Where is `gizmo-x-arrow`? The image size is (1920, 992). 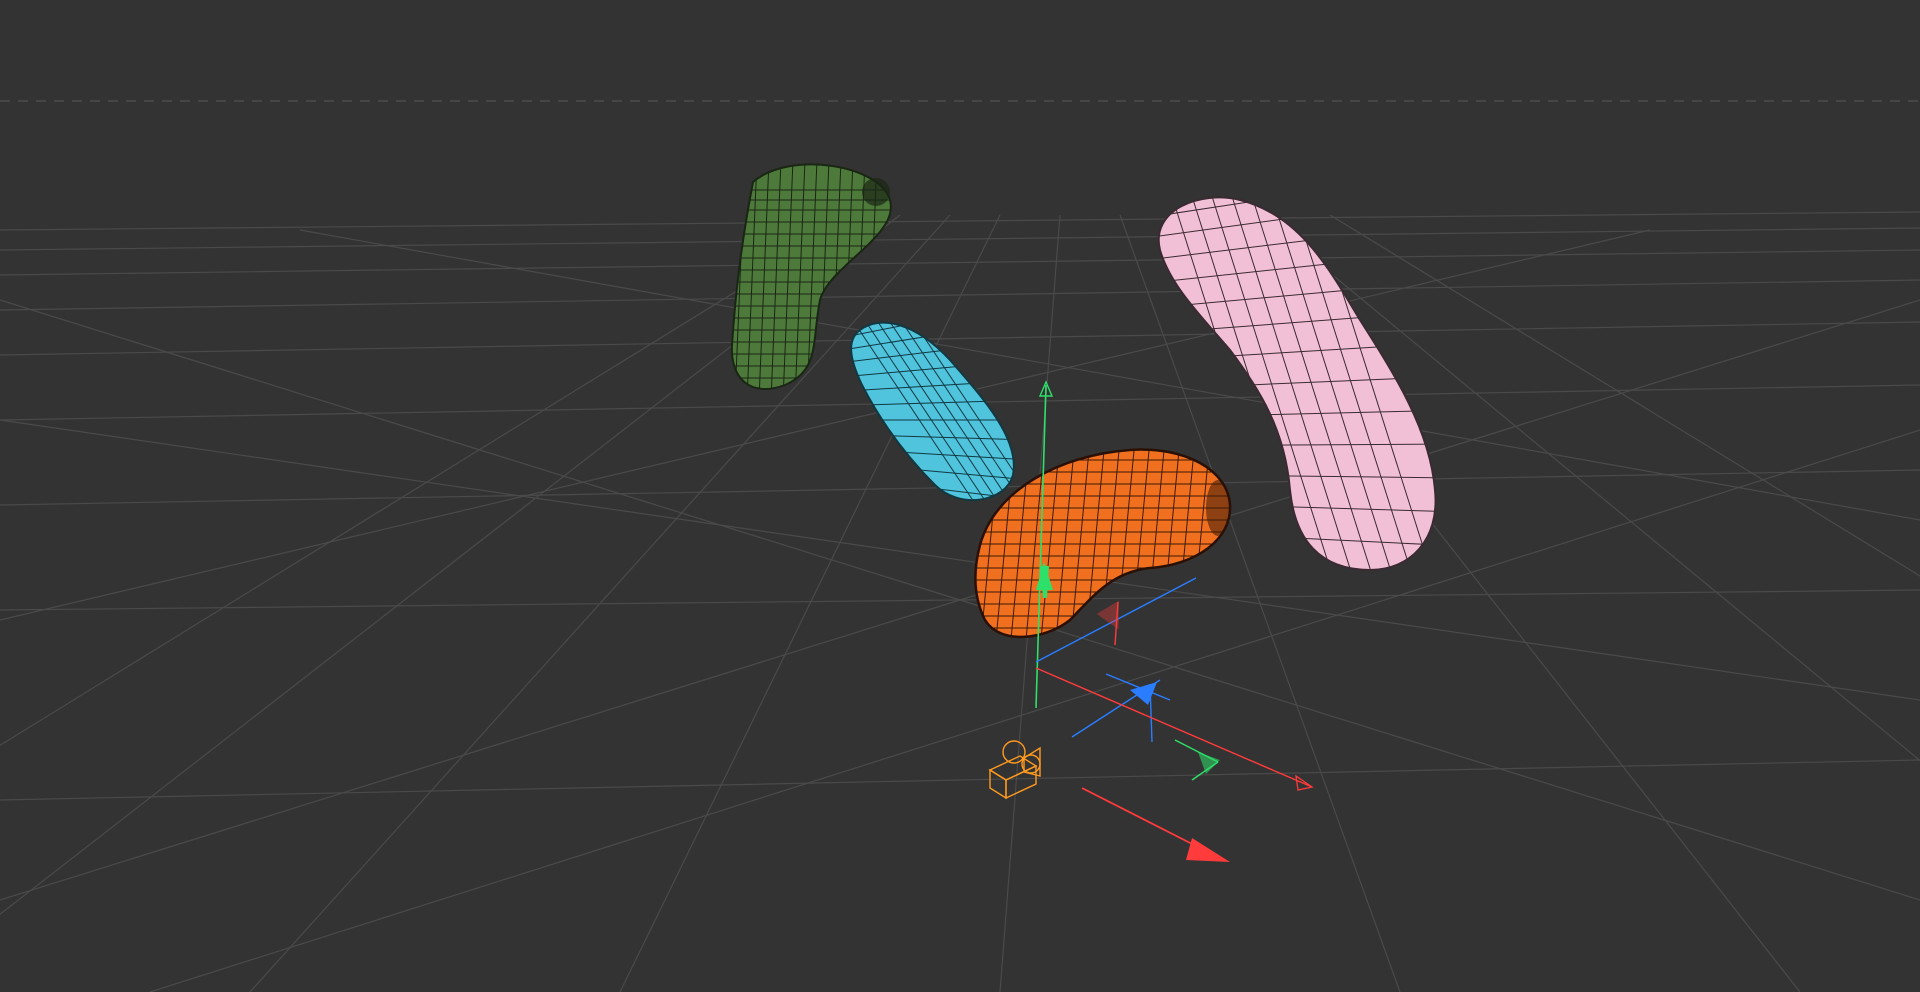
gizmo-x-arrow is located at coordinates (1208, 850).